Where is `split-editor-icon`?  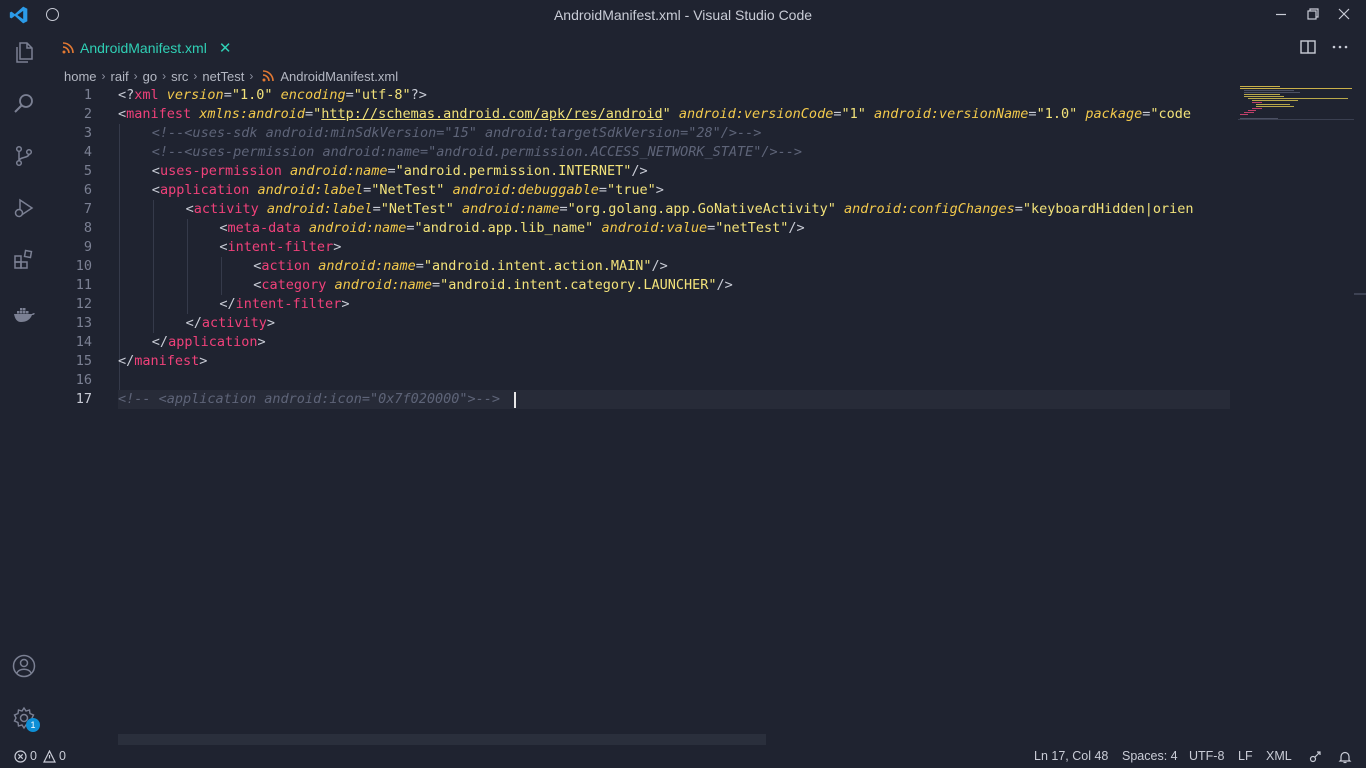 split-editor-icon is located at coordinates (1308, 47).